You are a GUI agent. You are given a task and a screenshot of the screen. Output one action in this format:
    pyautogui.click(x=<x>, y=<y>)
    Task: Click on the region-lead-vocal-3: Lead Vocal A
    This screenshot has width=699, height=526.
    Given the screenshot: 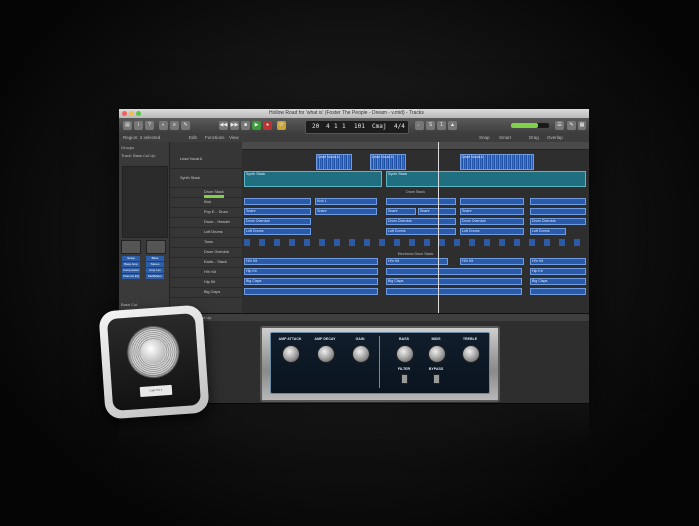 What is the action you would take?
    pyautogui.click(x=497, y=162)
    